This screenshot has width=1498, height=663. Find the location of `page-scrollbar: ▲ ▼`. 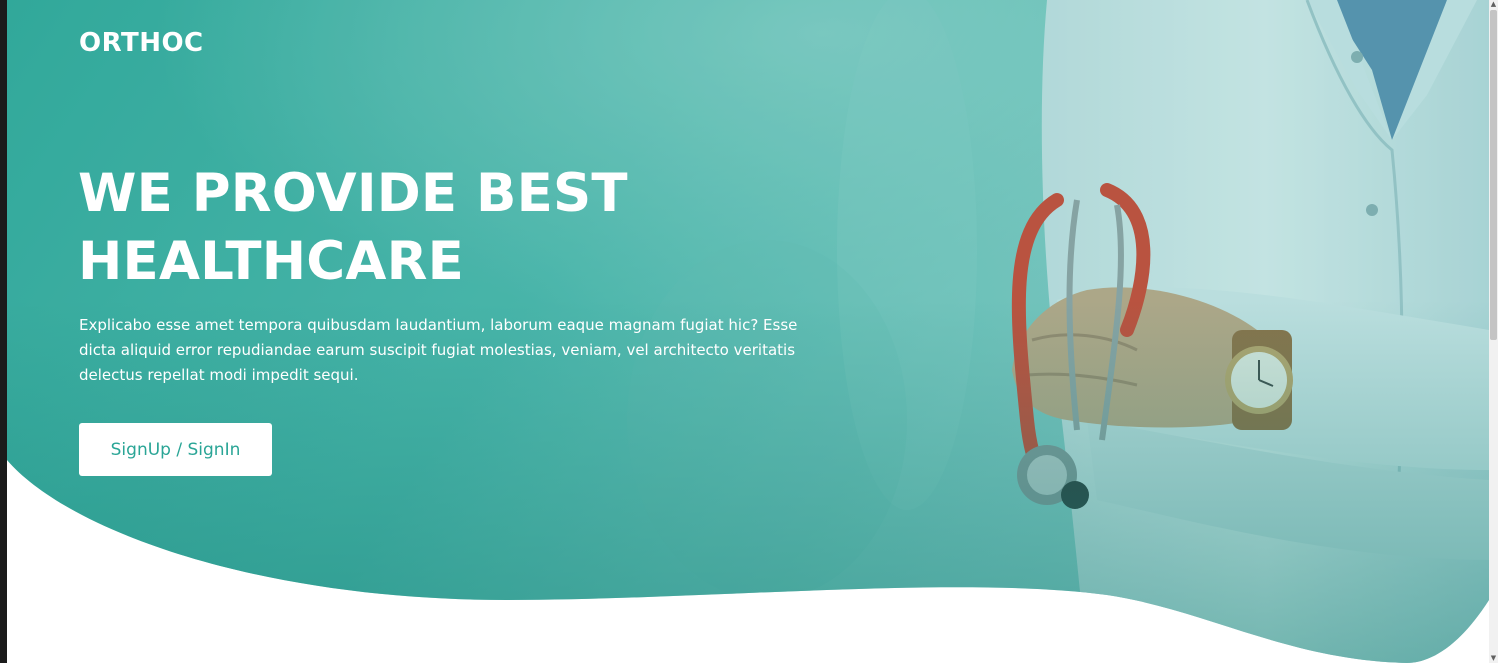

page-scrollbar: ▲ ▼ is located at coordinates (1493, 331).